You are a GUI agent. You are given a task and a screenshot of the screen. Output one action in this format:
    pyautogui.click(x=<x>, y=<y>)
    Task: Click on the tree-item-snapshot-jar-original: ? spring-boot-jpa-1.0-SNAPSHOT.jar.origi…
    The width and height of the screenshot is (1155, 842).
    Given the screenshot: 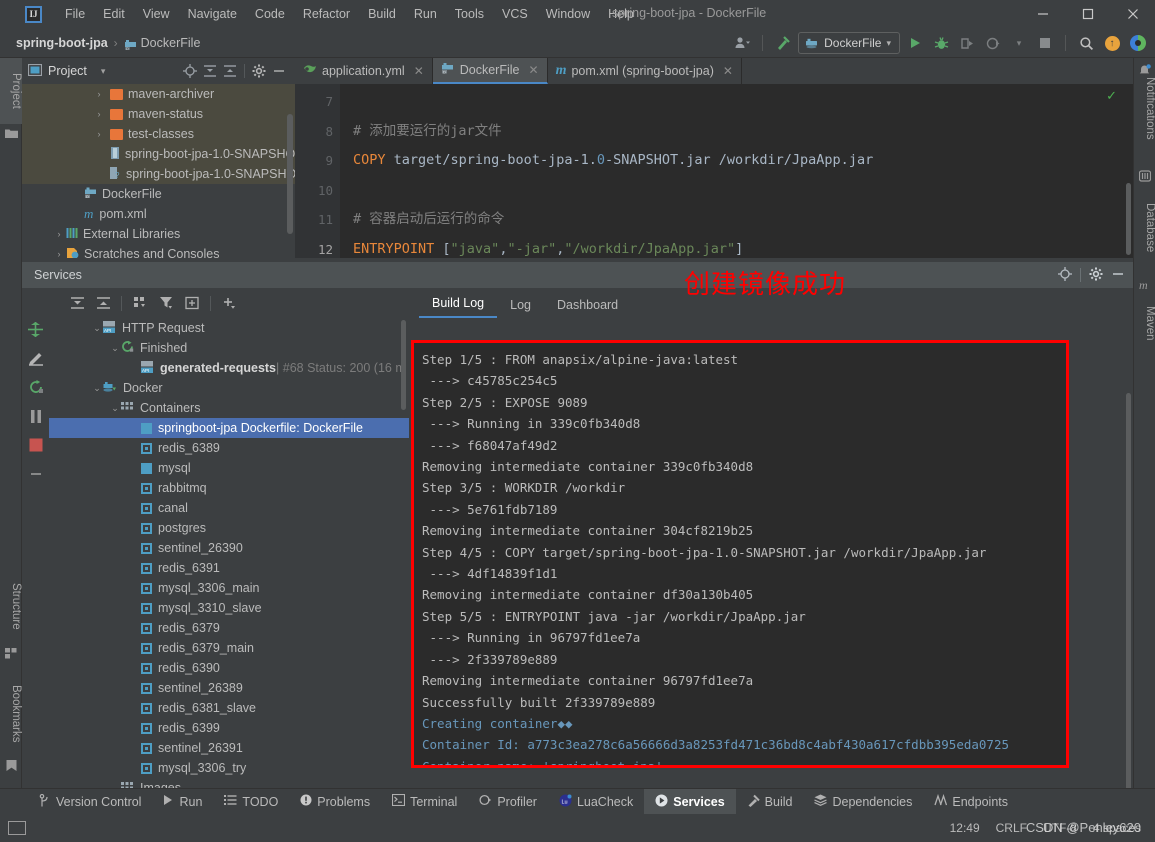 What is the action you would take?
    pyautogui.click(x=158, y=174)
    